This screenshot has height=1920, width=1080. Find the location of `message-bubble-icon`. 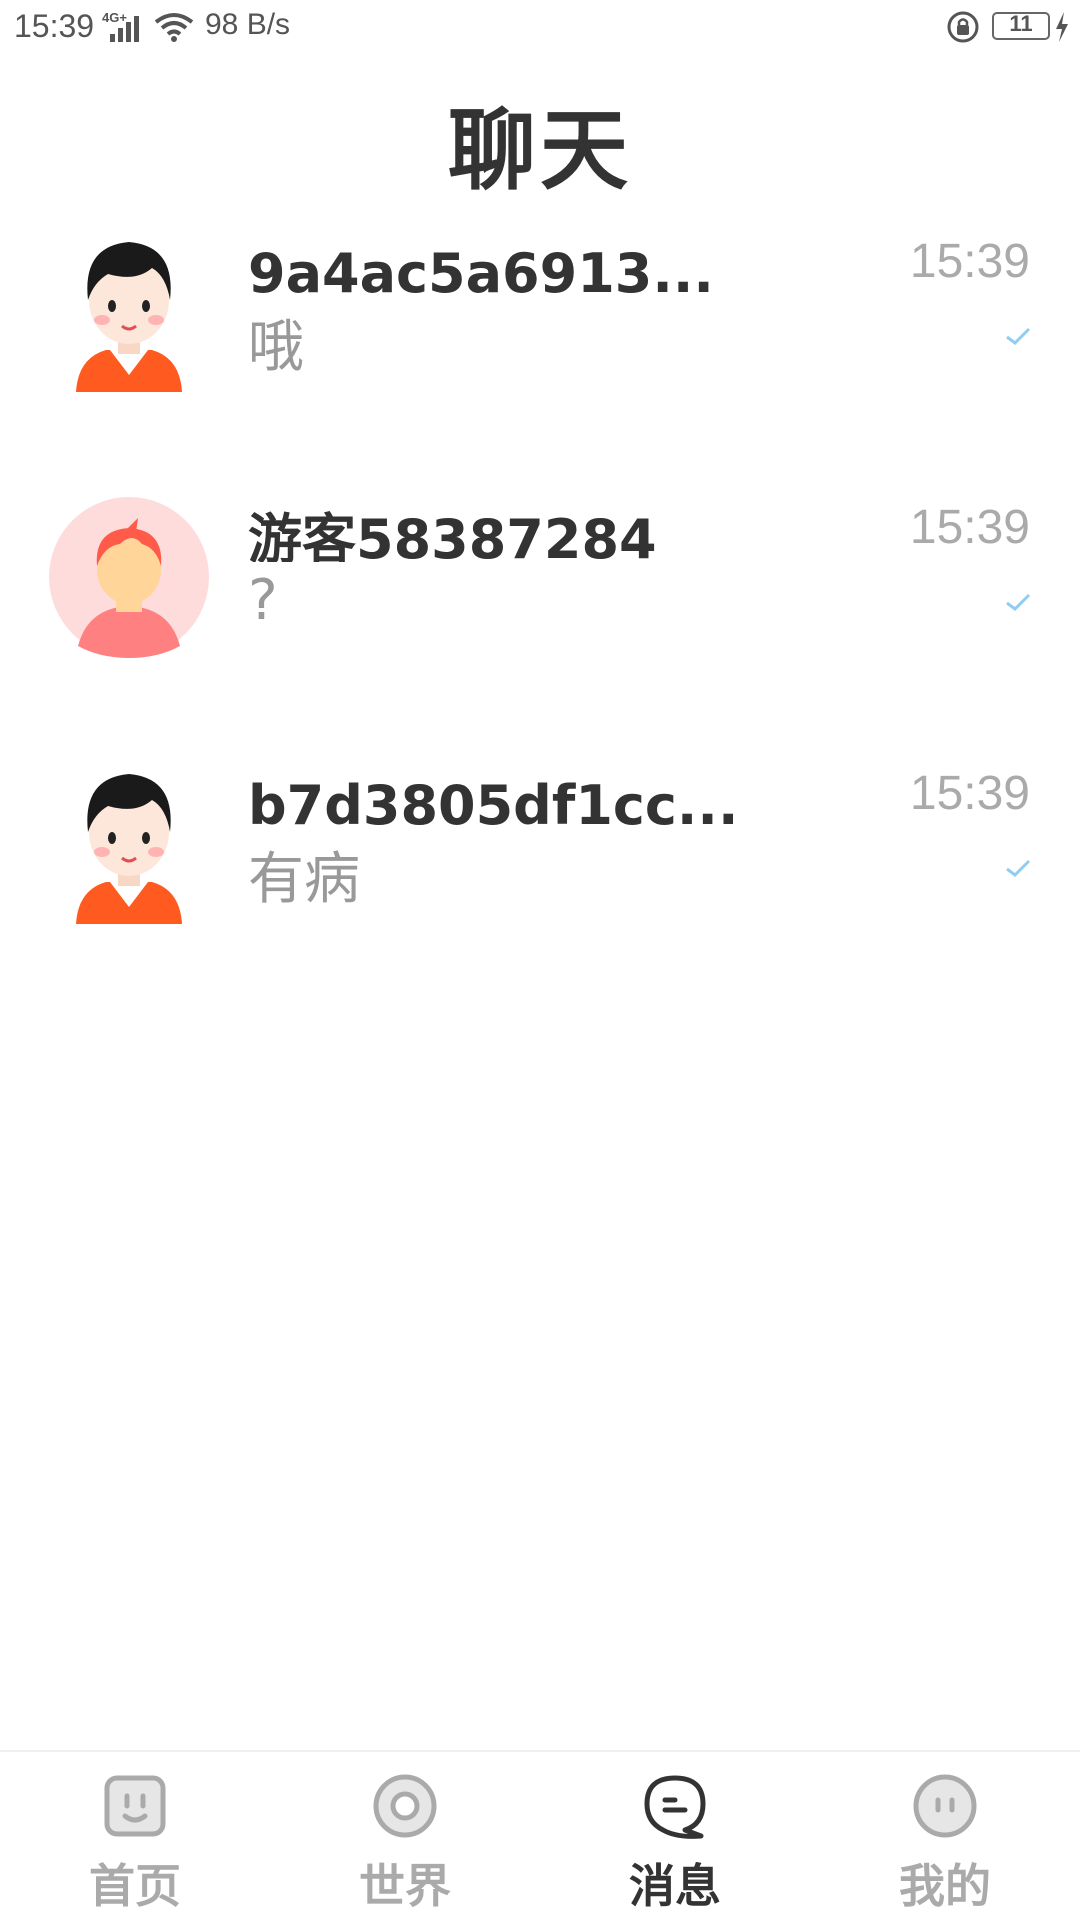

message-bubble-icon is located at coordinates (675, 1807).